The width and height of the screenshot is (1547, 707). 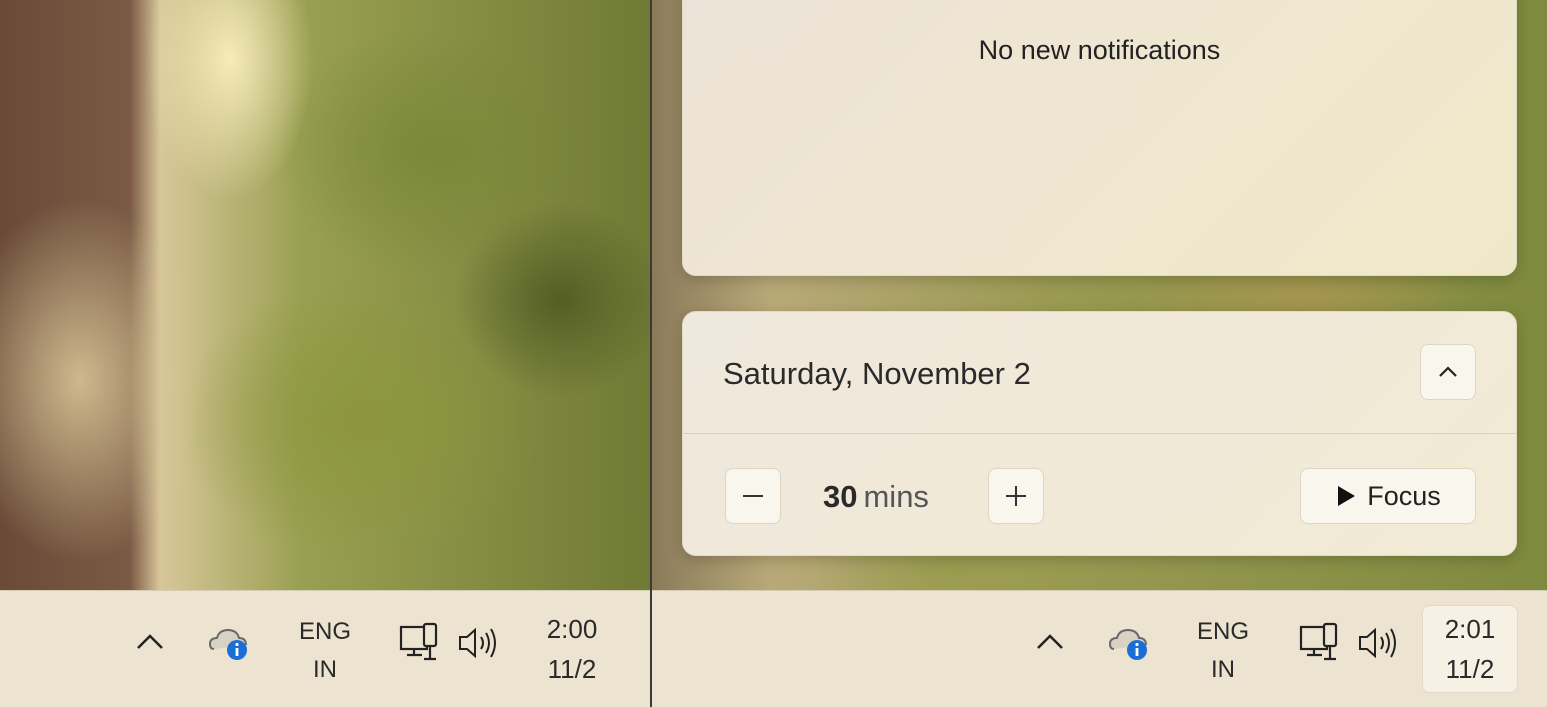 I want to click on clock-time: 2:01, so click(x=1470, y=629).